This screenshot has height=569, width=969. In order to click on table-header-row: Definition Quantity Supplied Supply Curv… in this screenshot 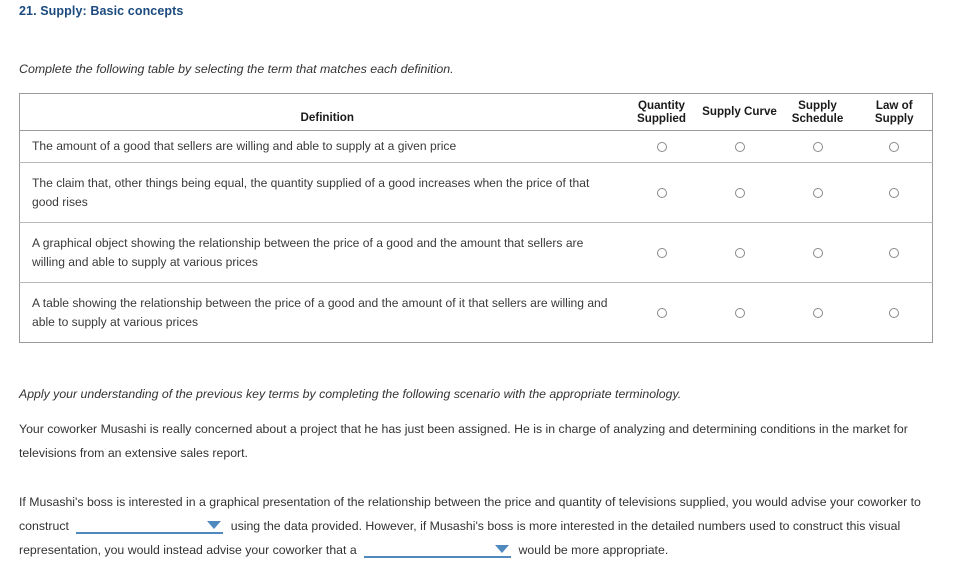, I will do `click(476, 112)`.